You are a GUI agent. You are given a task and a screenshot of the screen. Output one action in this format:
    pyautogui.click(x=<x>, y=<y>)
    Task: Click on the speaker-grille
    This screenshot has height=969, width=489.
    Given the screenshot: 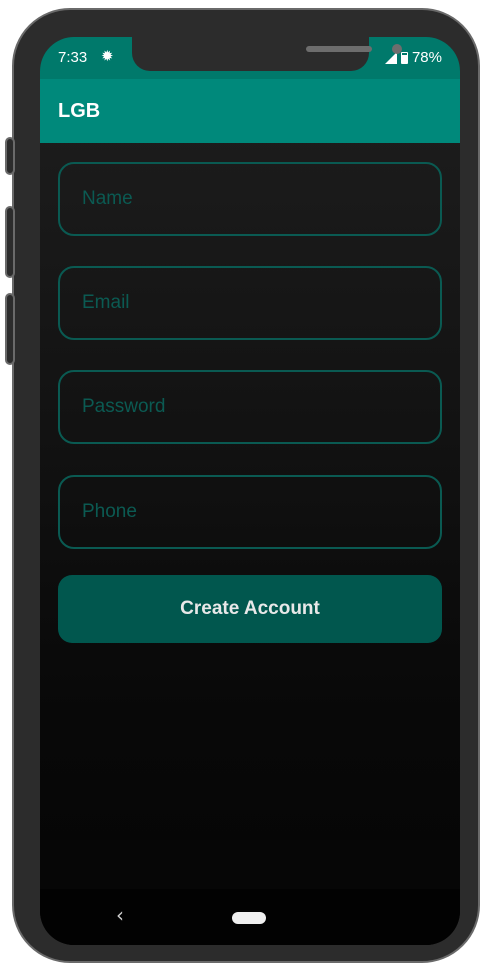 What is the action you would take?
    pyautogui.click(x=339, y=49)
    